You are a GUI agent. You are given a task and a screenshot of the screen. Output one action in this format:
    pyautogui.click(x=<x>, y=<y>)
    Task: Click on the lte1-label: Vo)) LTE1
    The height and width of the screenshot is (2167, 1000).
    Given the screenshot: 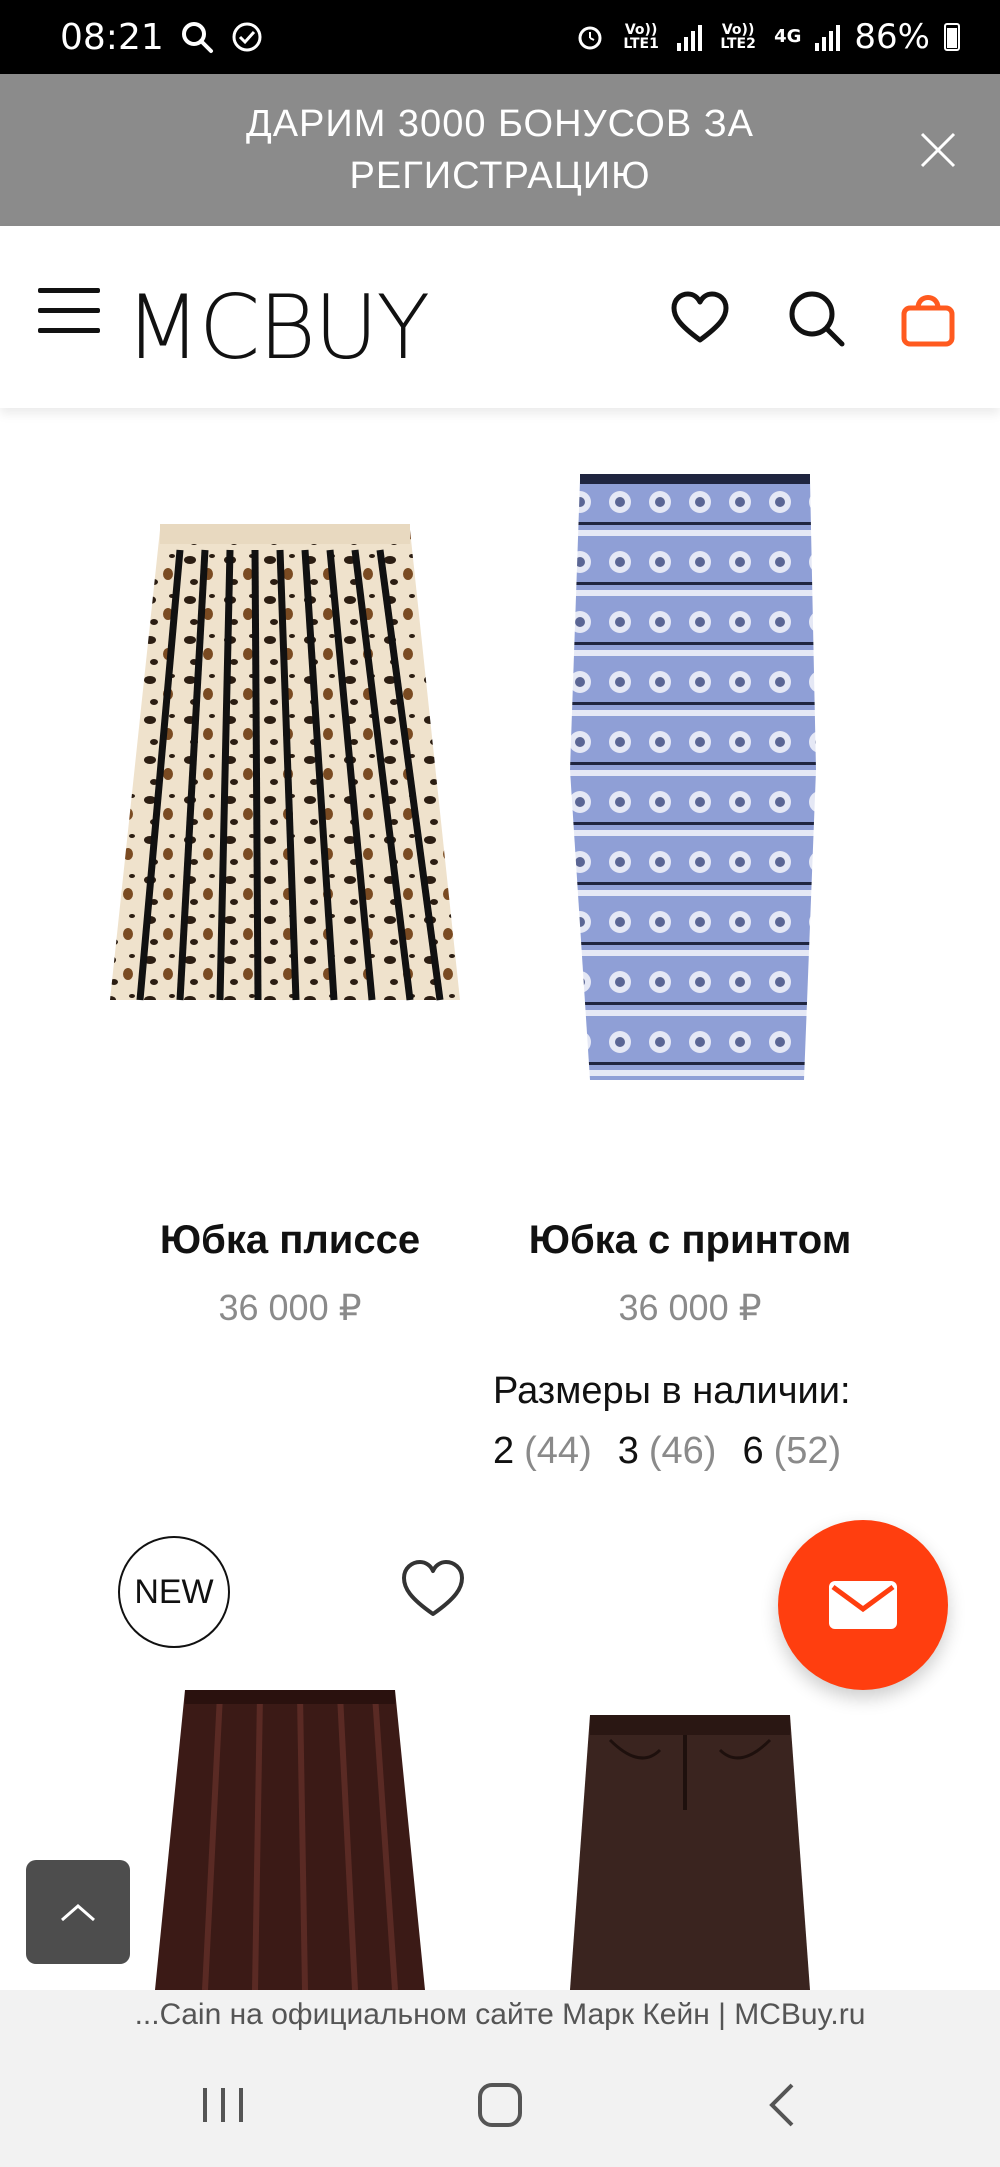 What is the action you would take?
    pyautogui.click(x=641, y=37)
    